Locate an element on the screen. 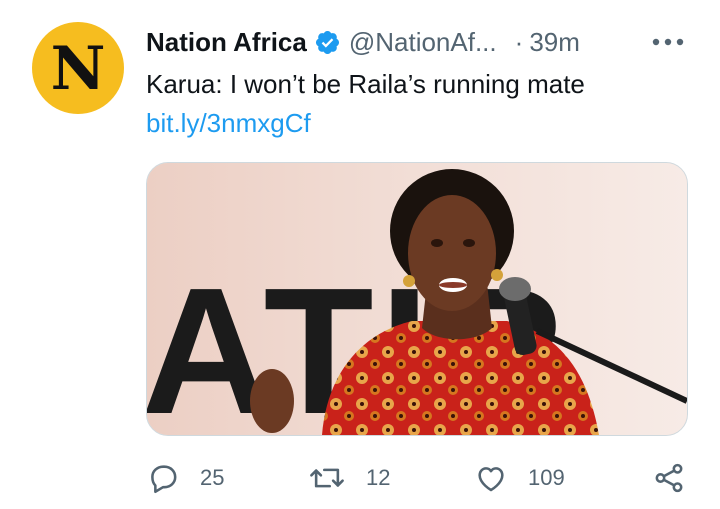 This screenshot has width=720, height=509. avatar-logo-letter: N is located at coordinates (78, 69).